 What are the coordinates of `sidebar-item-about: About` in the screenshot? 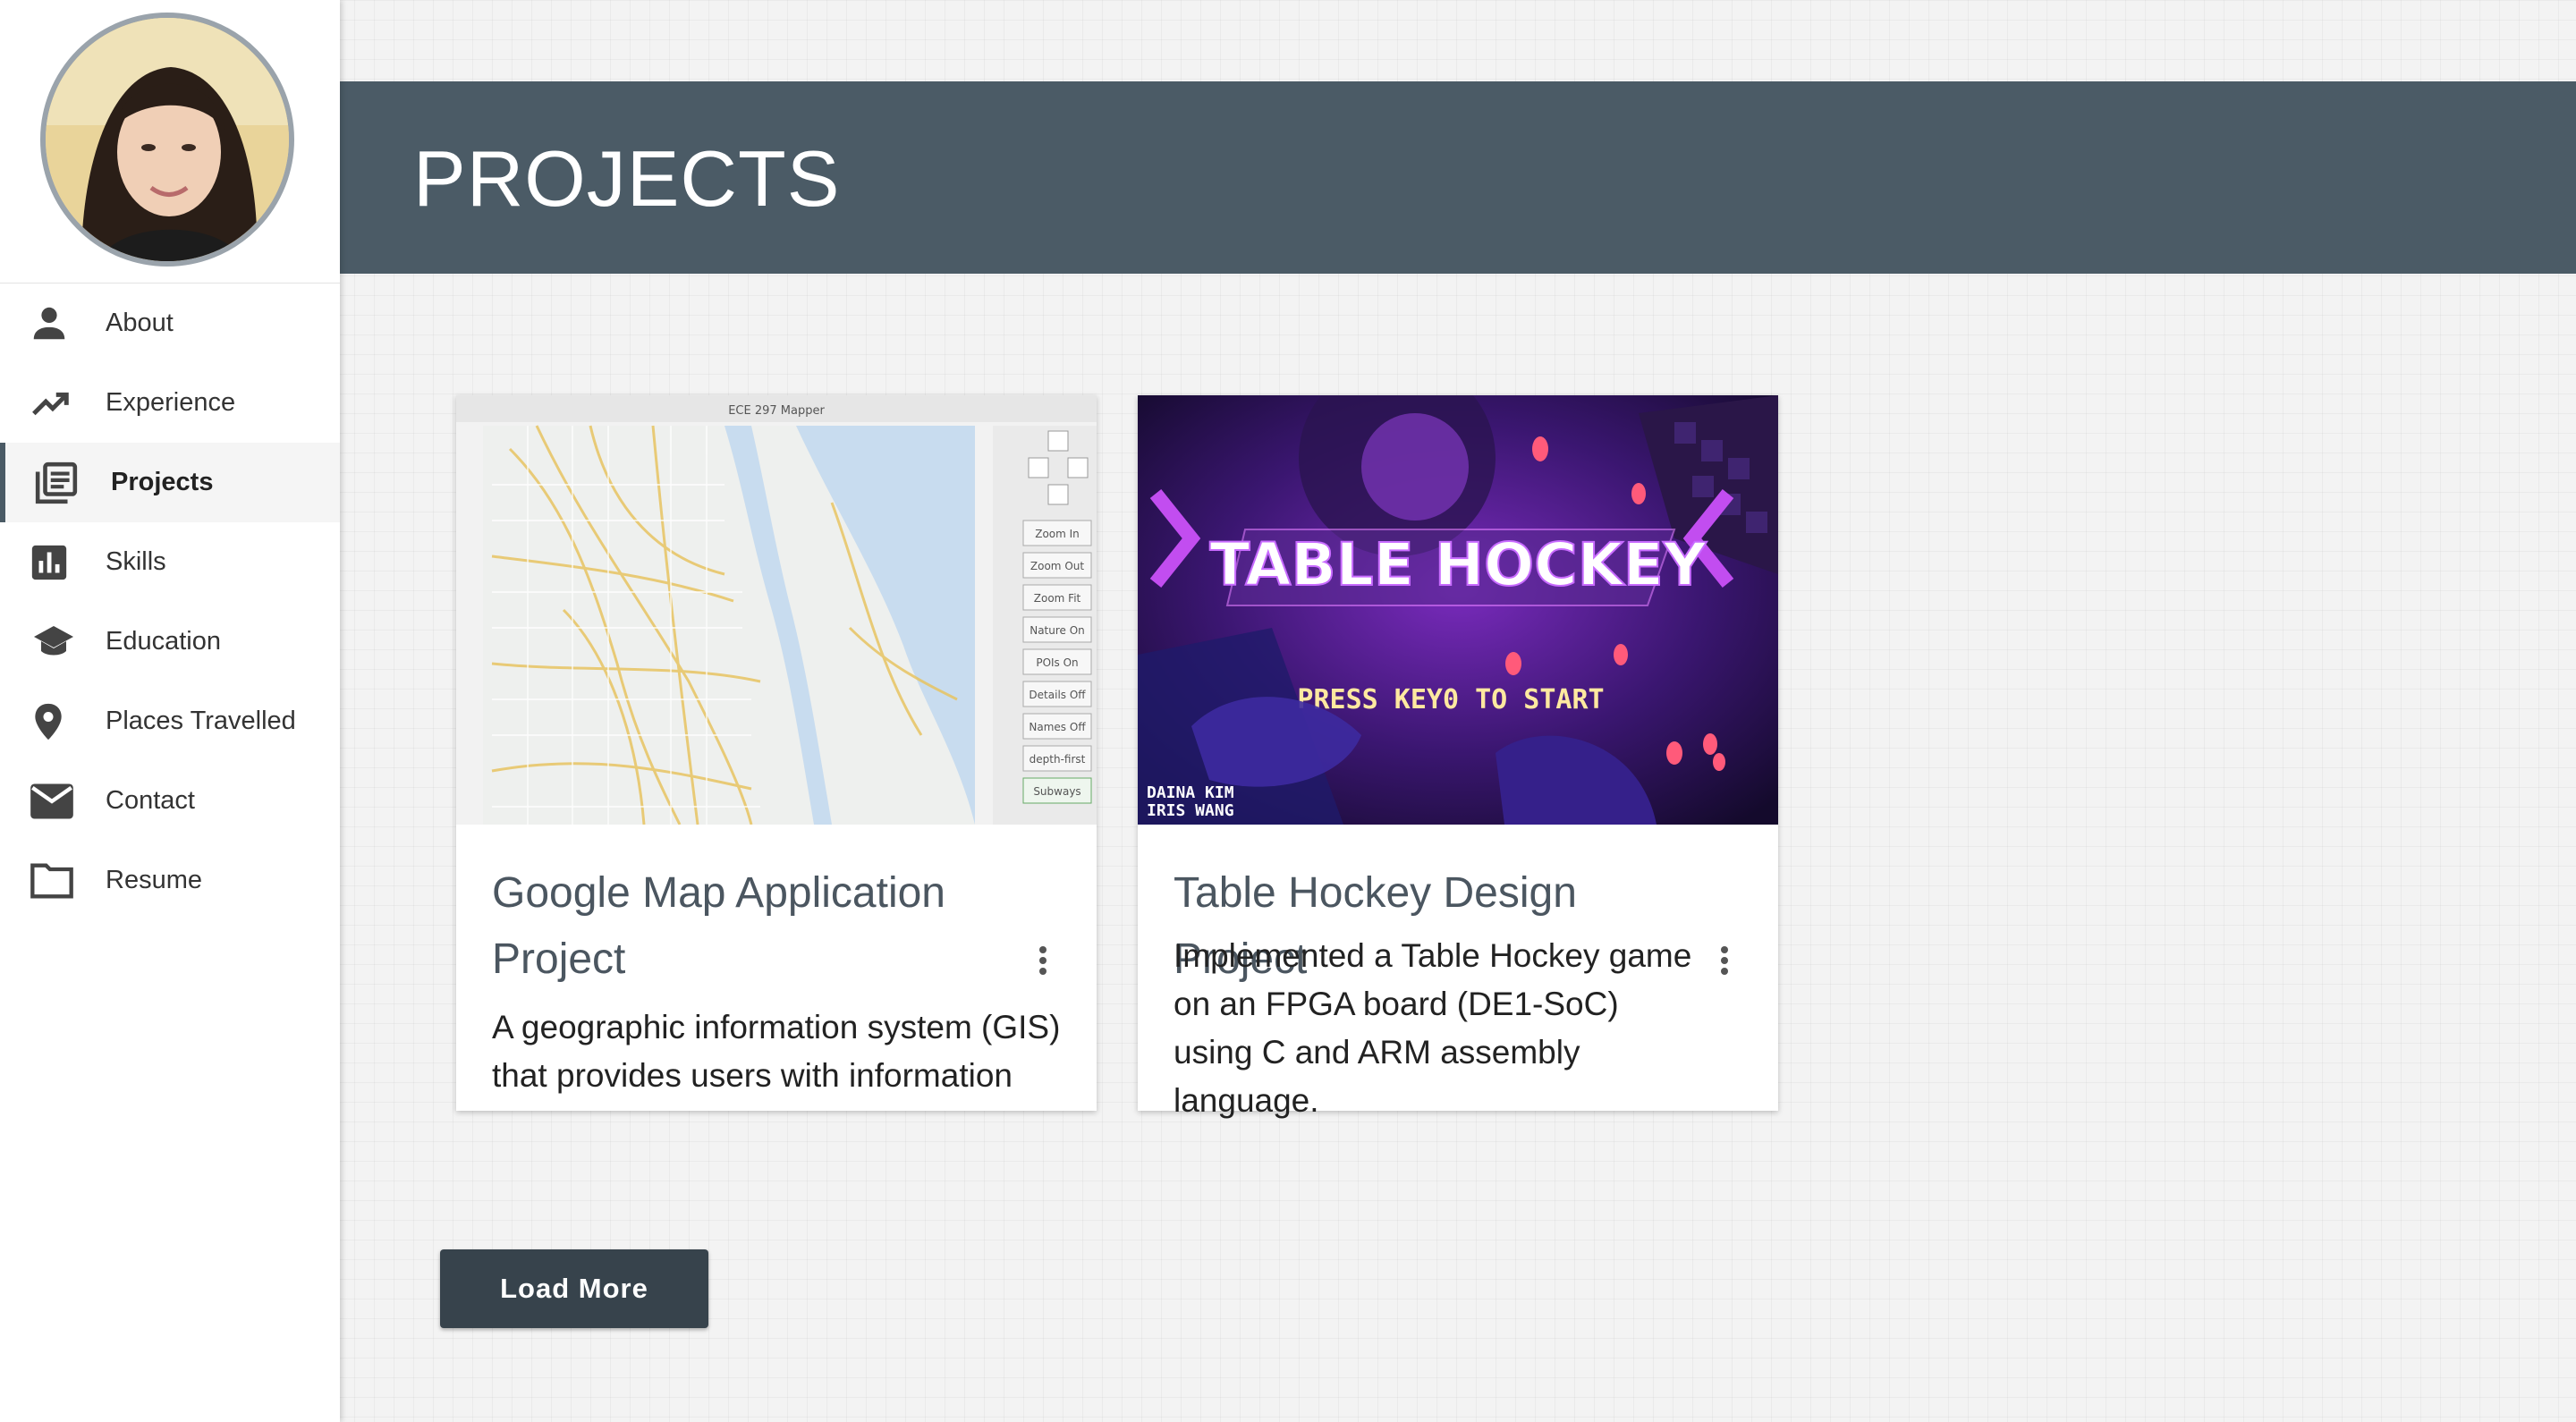 It's located at (170, 323).